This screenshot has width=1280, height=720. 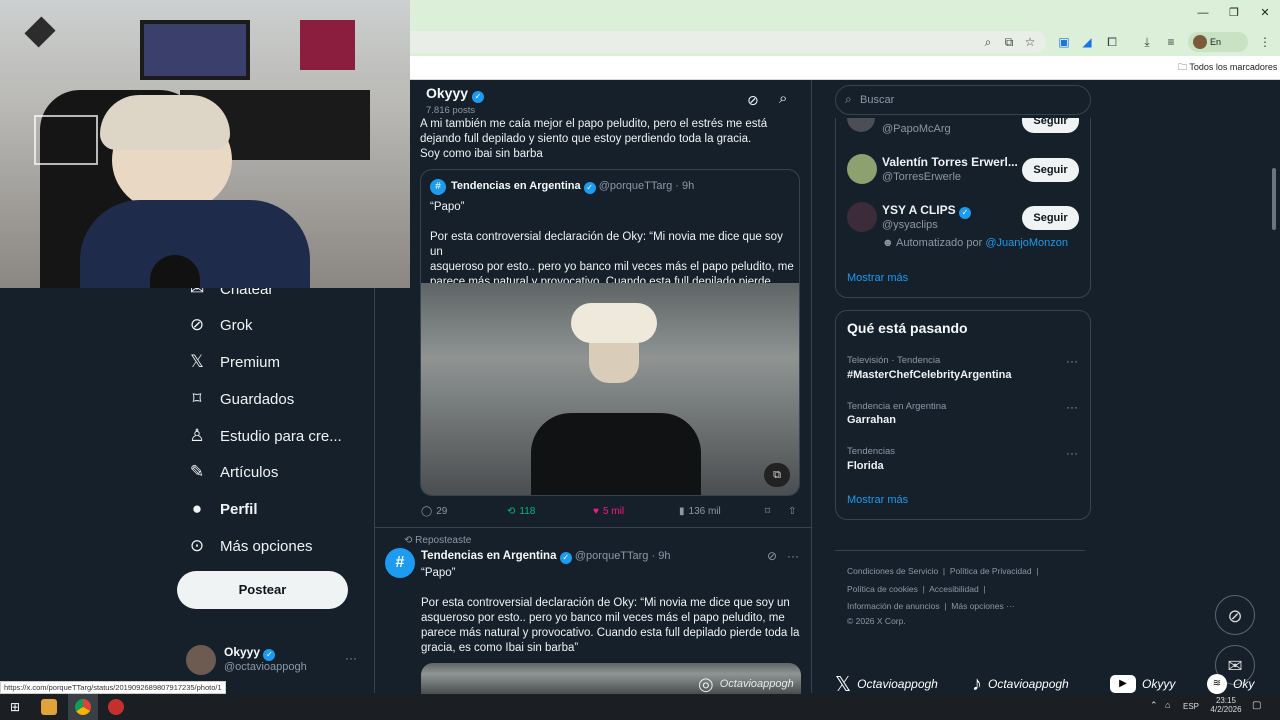 What do you see at coordinates (1203, 13) in the screenshot?
I see `minimize-icon: —` at bounding box center [1203, 13].